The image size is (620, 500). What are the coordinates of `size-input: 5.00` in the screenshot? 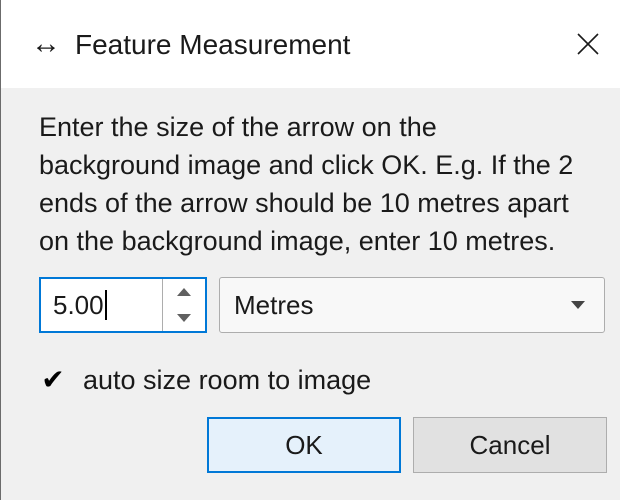 It's located at (100, 305).